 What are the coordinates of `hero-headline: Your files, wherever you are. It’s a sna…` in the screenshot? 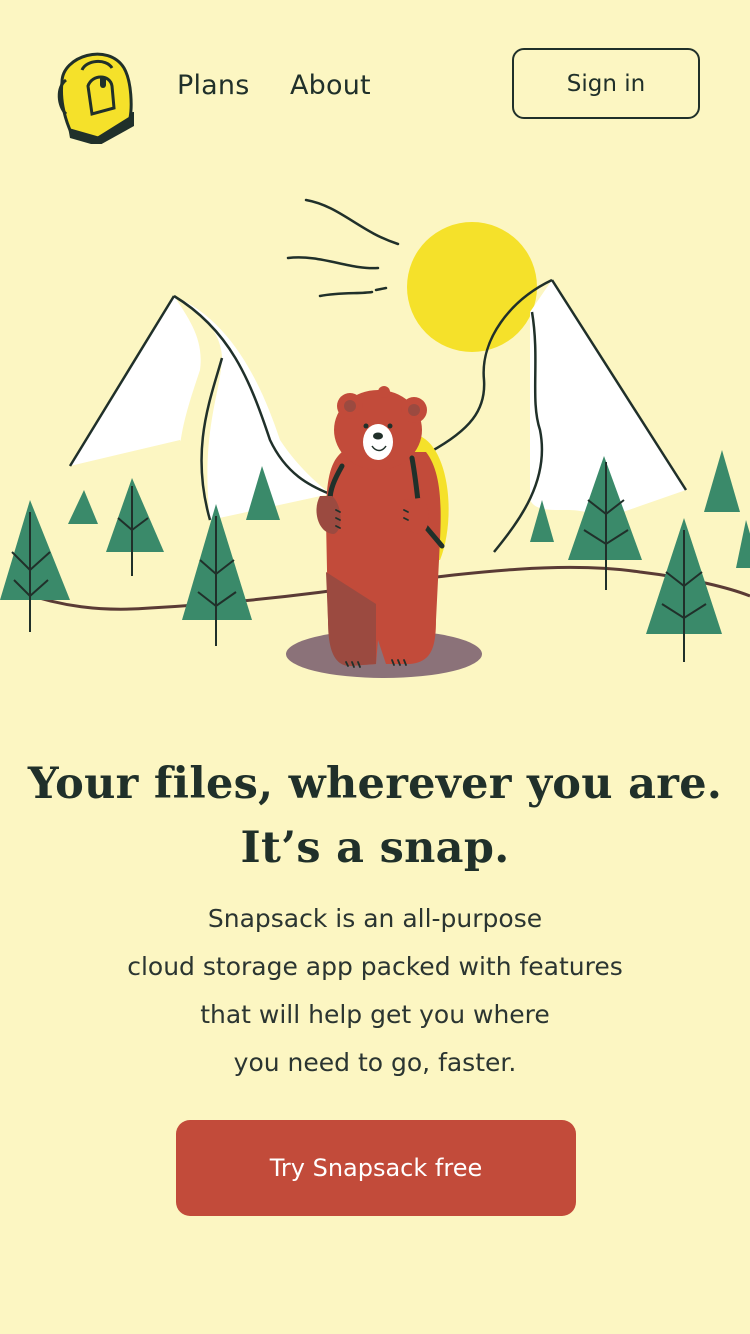 It's located at (375, 816).